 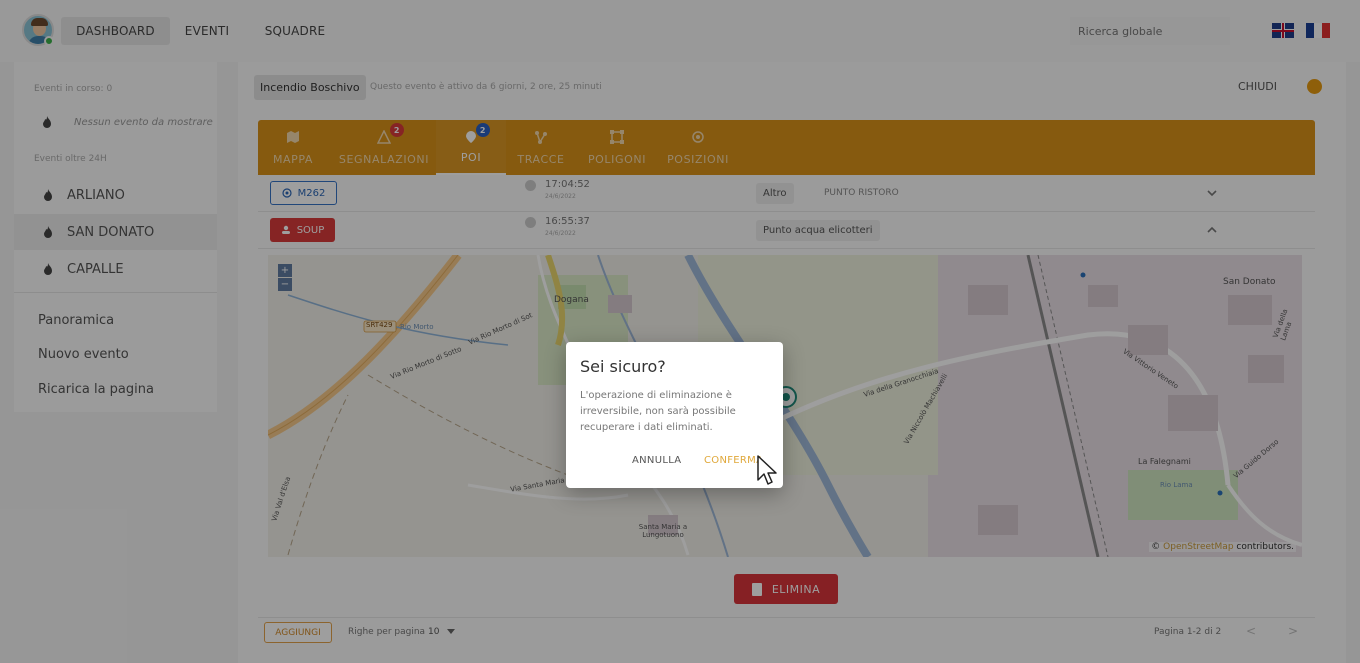 What do you see at coordinates (733, 460) in the screenshot?
I see `confirm-button: CONFERMA` at bounding box center [733, 460].